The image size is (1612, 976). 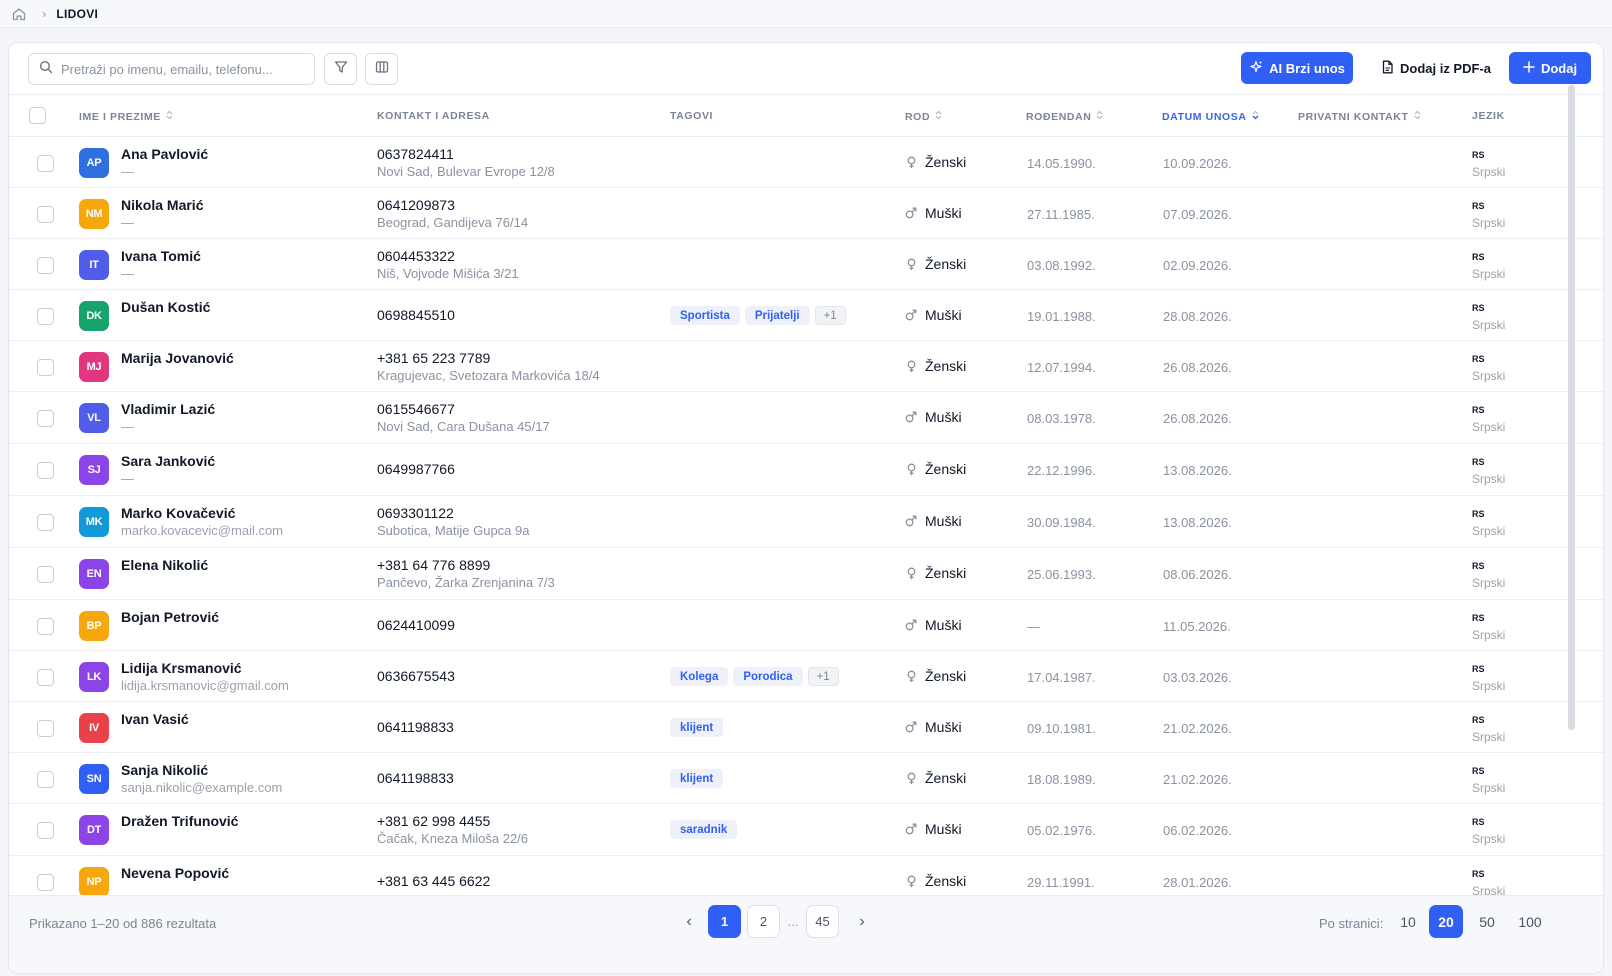 I want to click on lead-name: Marija Jovanović, so click(x=177, y=358).